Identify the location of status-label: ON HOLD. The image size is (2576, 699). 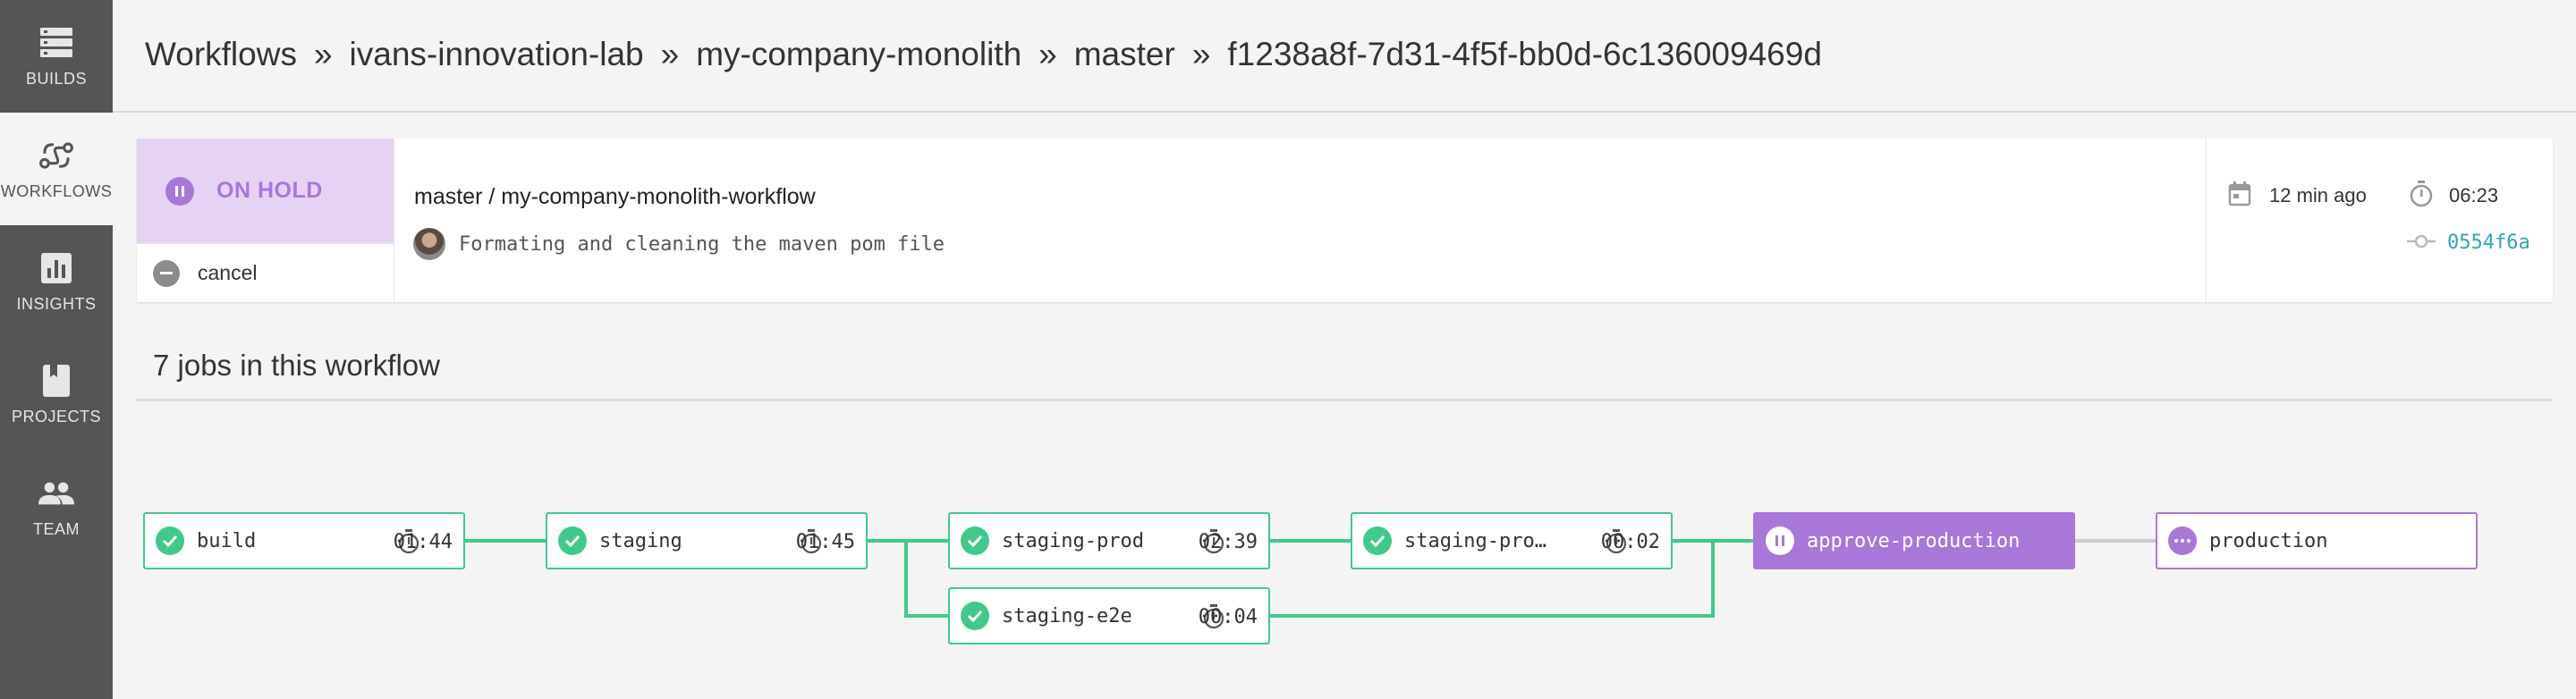
(269, 190).